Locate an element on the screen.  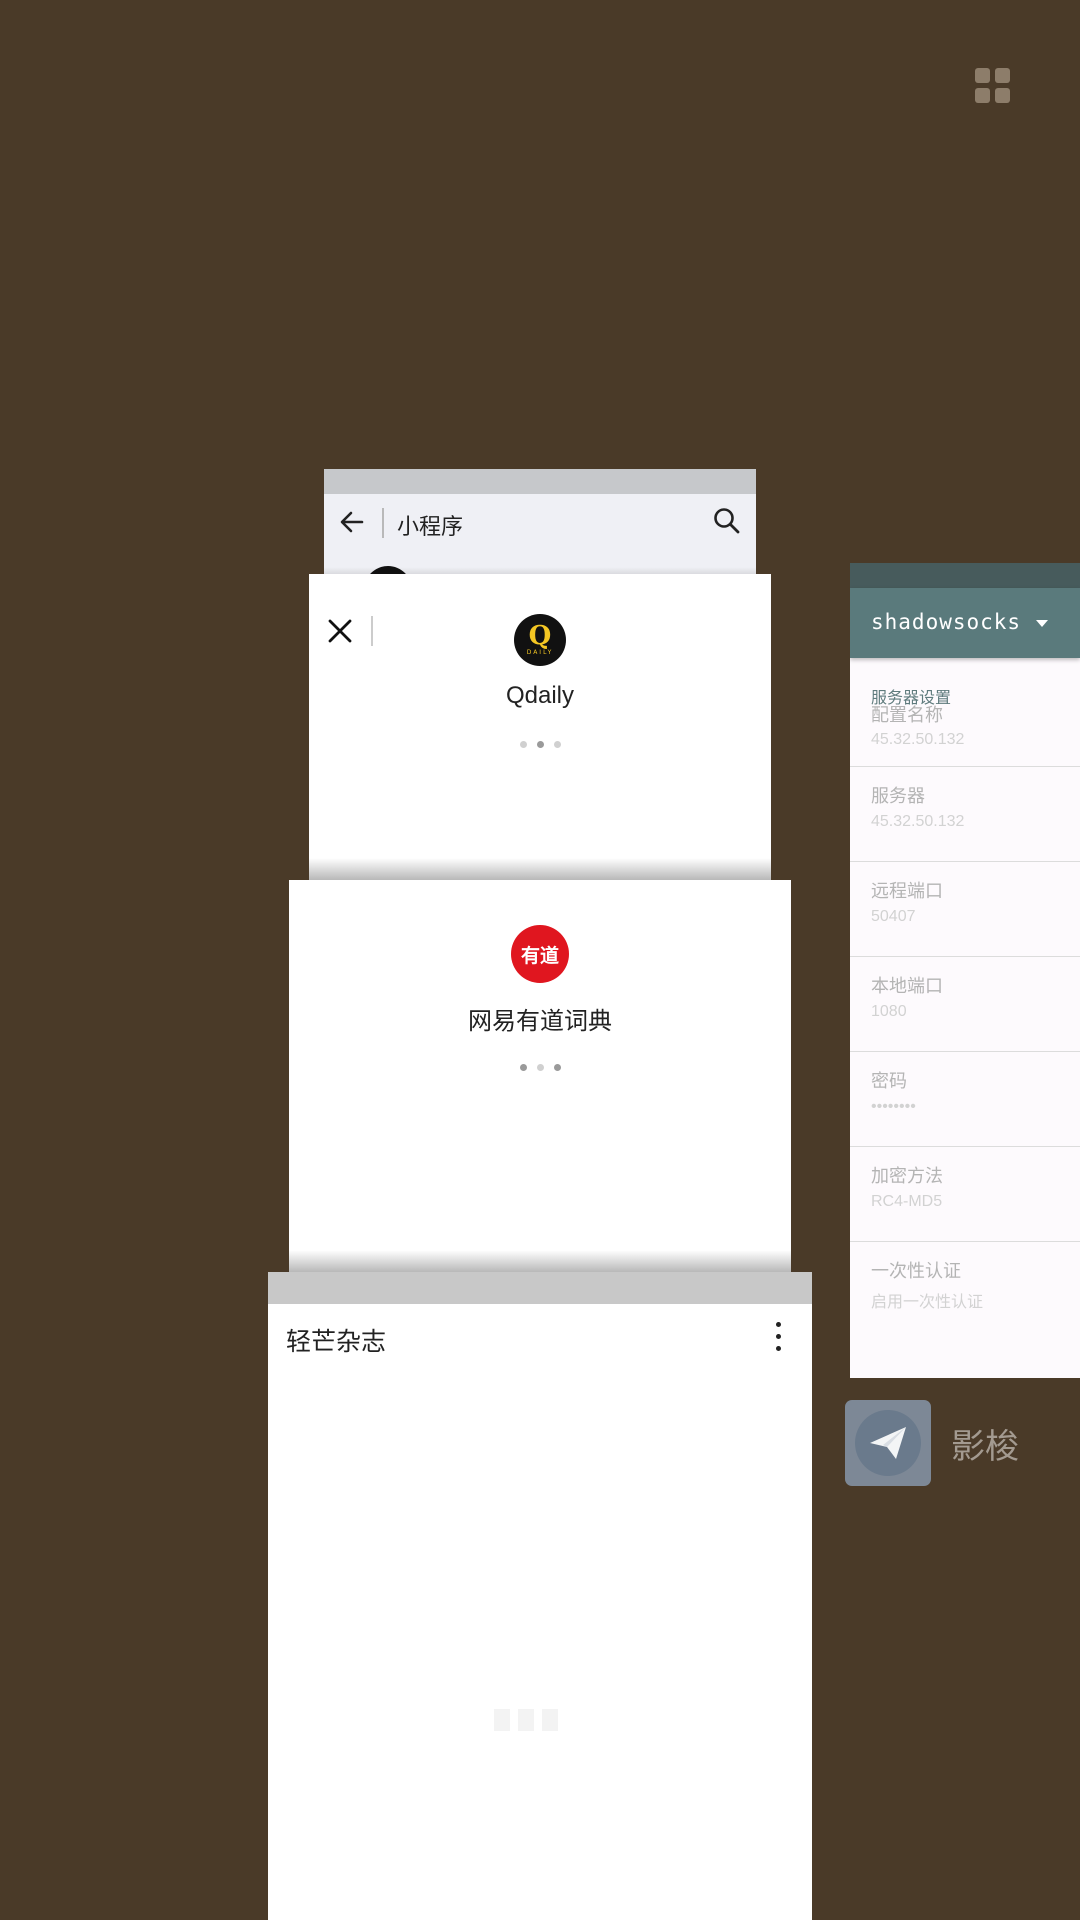
paper-plane-icon is located at coordinates (888, 1443).